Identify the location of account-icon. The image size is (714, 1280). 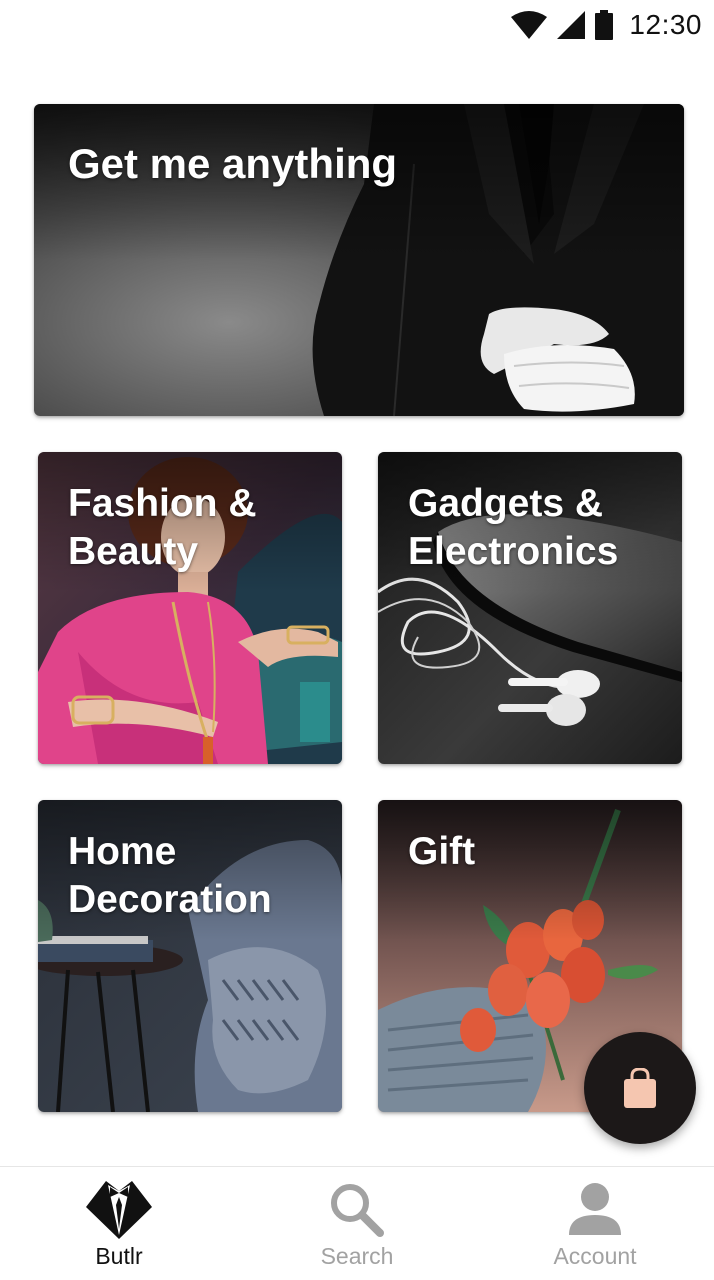
(595, 1209).